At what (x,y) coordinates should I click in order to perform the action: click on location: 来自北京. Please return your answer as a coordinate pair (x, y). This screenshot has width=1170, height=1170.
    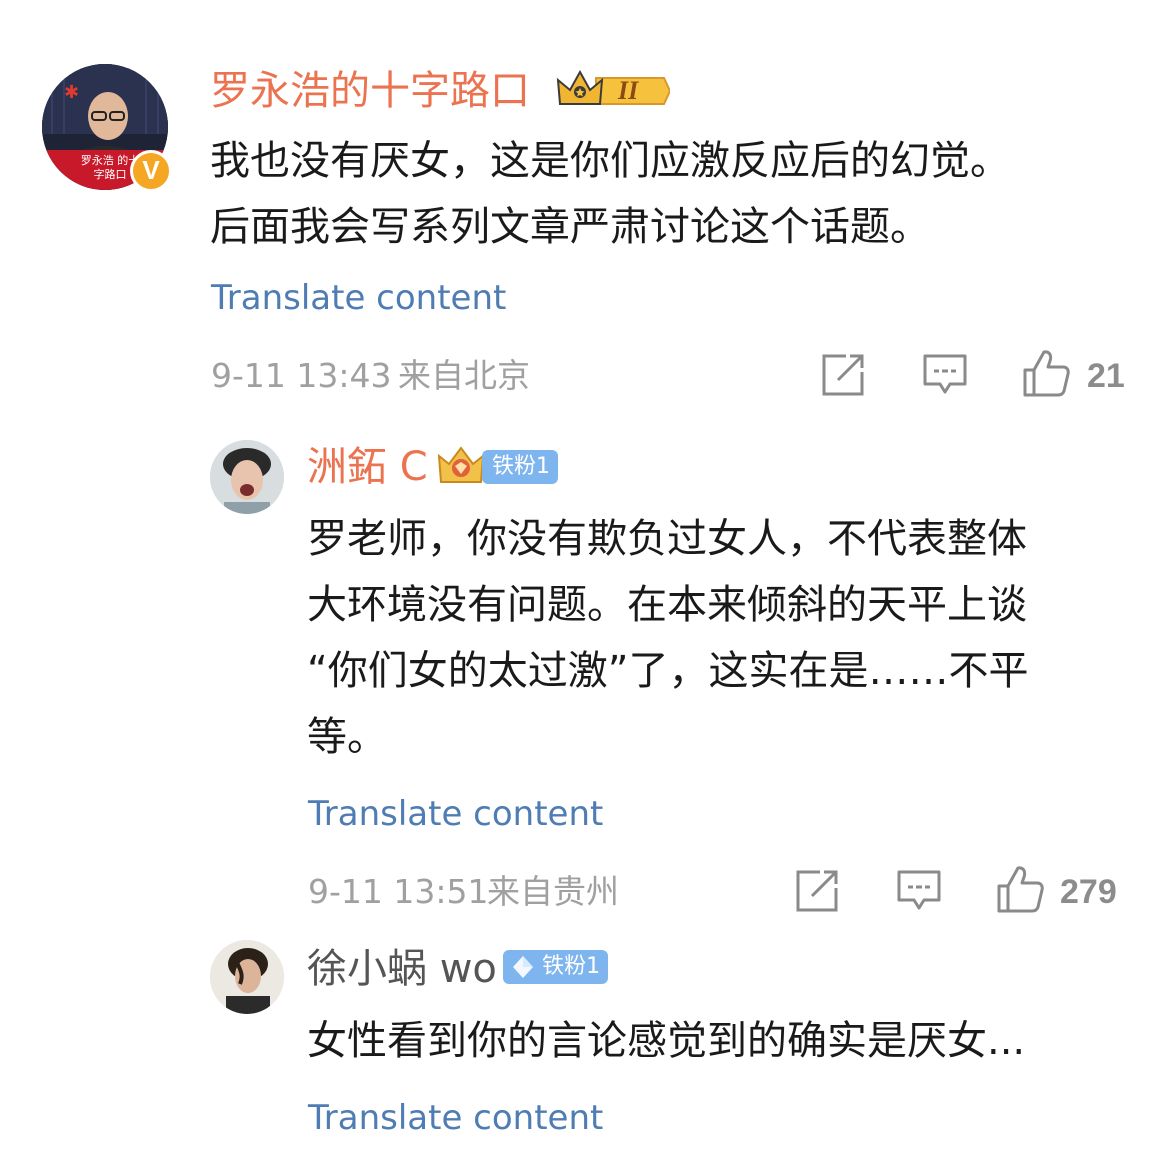
    Looking at the image, I should click on (464, 375).